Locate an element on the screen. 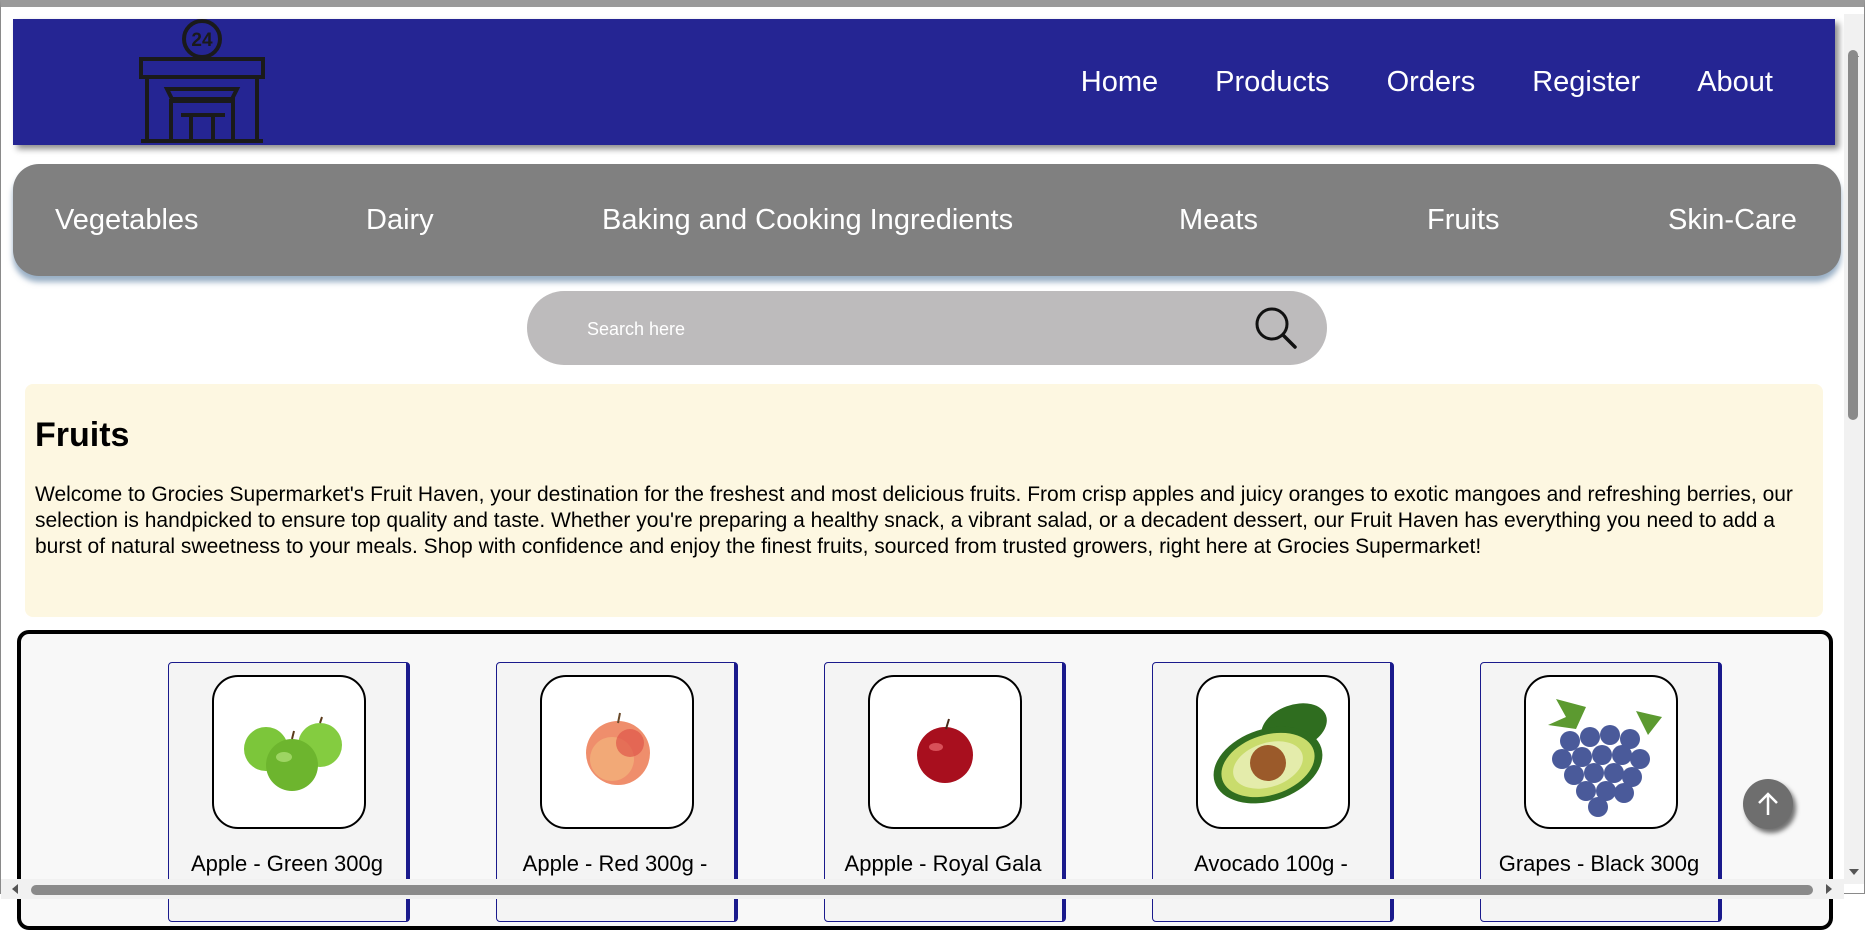 The height and width of the screenshot is (930, 1865). black-grapes-image is located at coordinates (1605, 758).